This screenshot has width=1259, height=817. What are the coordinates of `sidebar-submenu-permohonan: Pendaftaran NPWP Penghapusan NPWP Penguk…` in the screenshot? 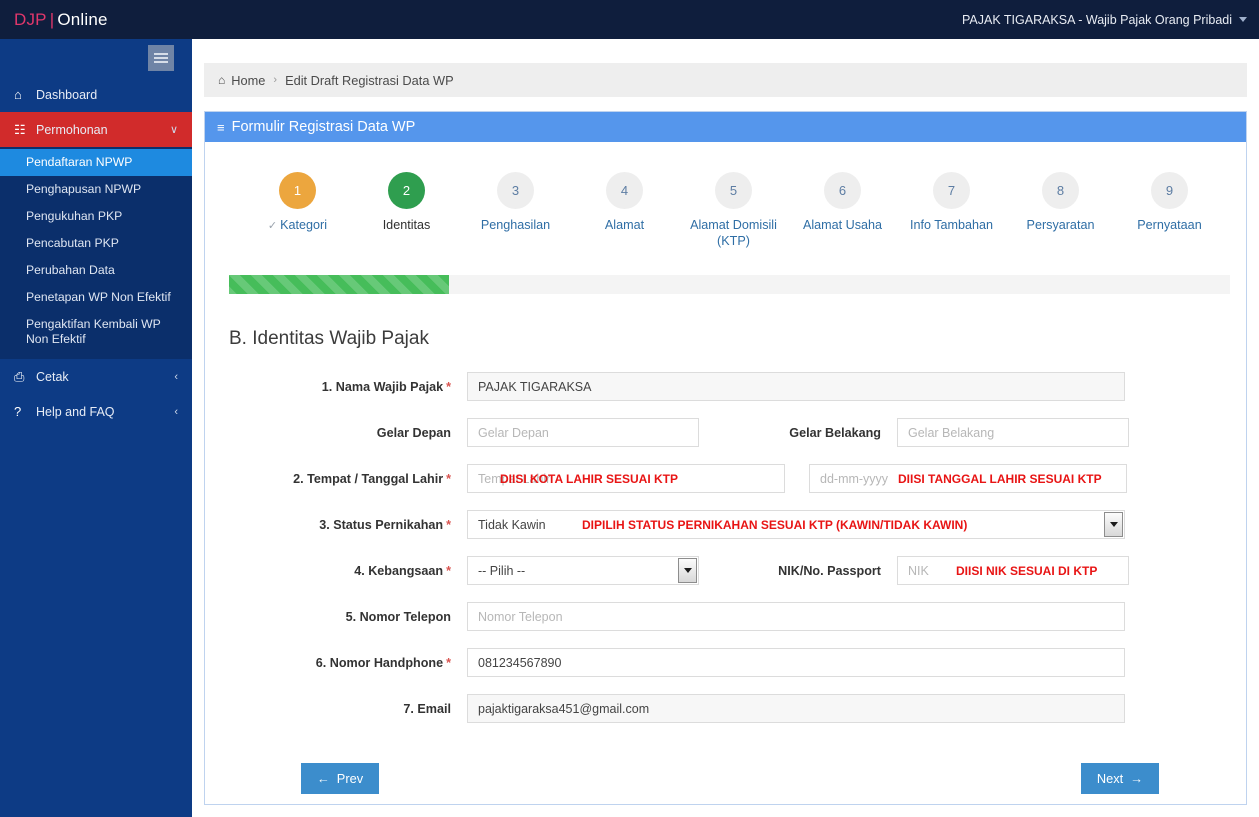 It's located at (96, 253).